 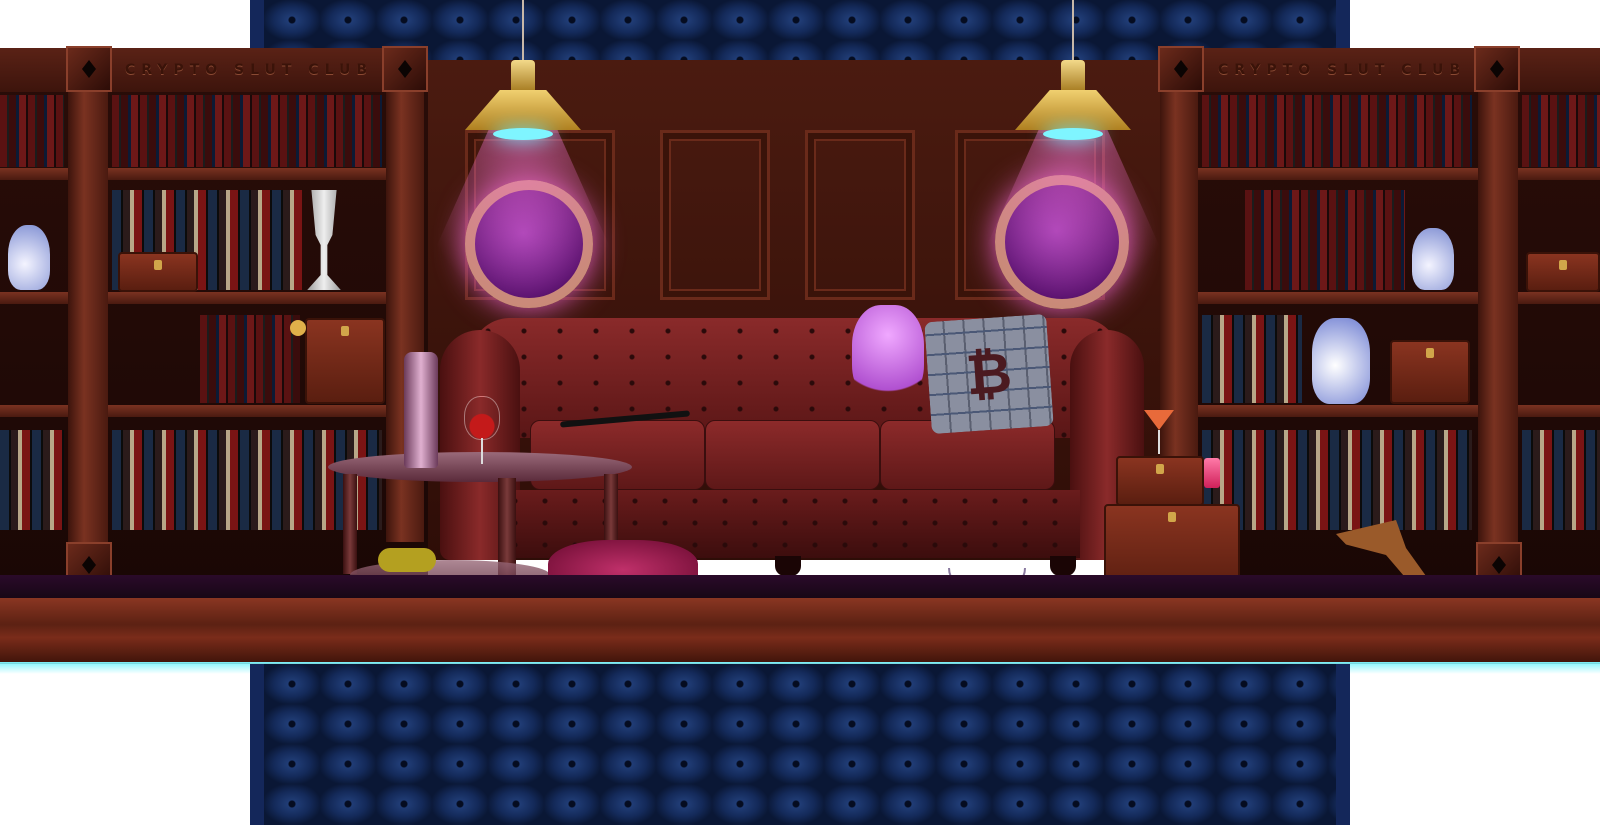 I want to click on cocktail-tall-glass-icon, so click(x=1212, y=473).